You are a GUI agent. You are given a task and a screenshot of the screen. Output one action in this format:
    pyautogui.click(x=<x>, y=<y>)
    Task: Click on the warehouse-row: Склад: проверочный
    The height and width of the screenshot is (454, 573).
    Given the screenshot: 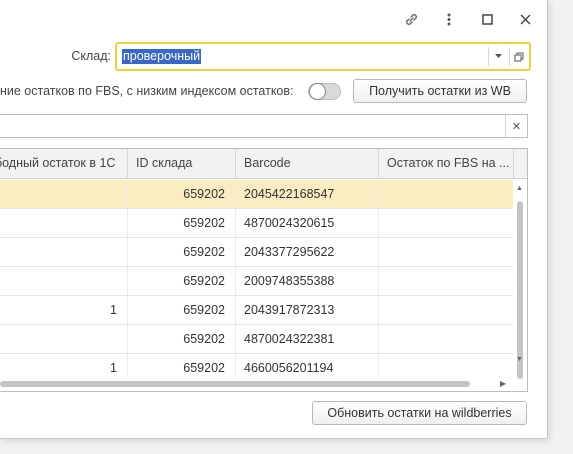 What is the action you would take?
    pyautogui.click(x=274, y=57)
    